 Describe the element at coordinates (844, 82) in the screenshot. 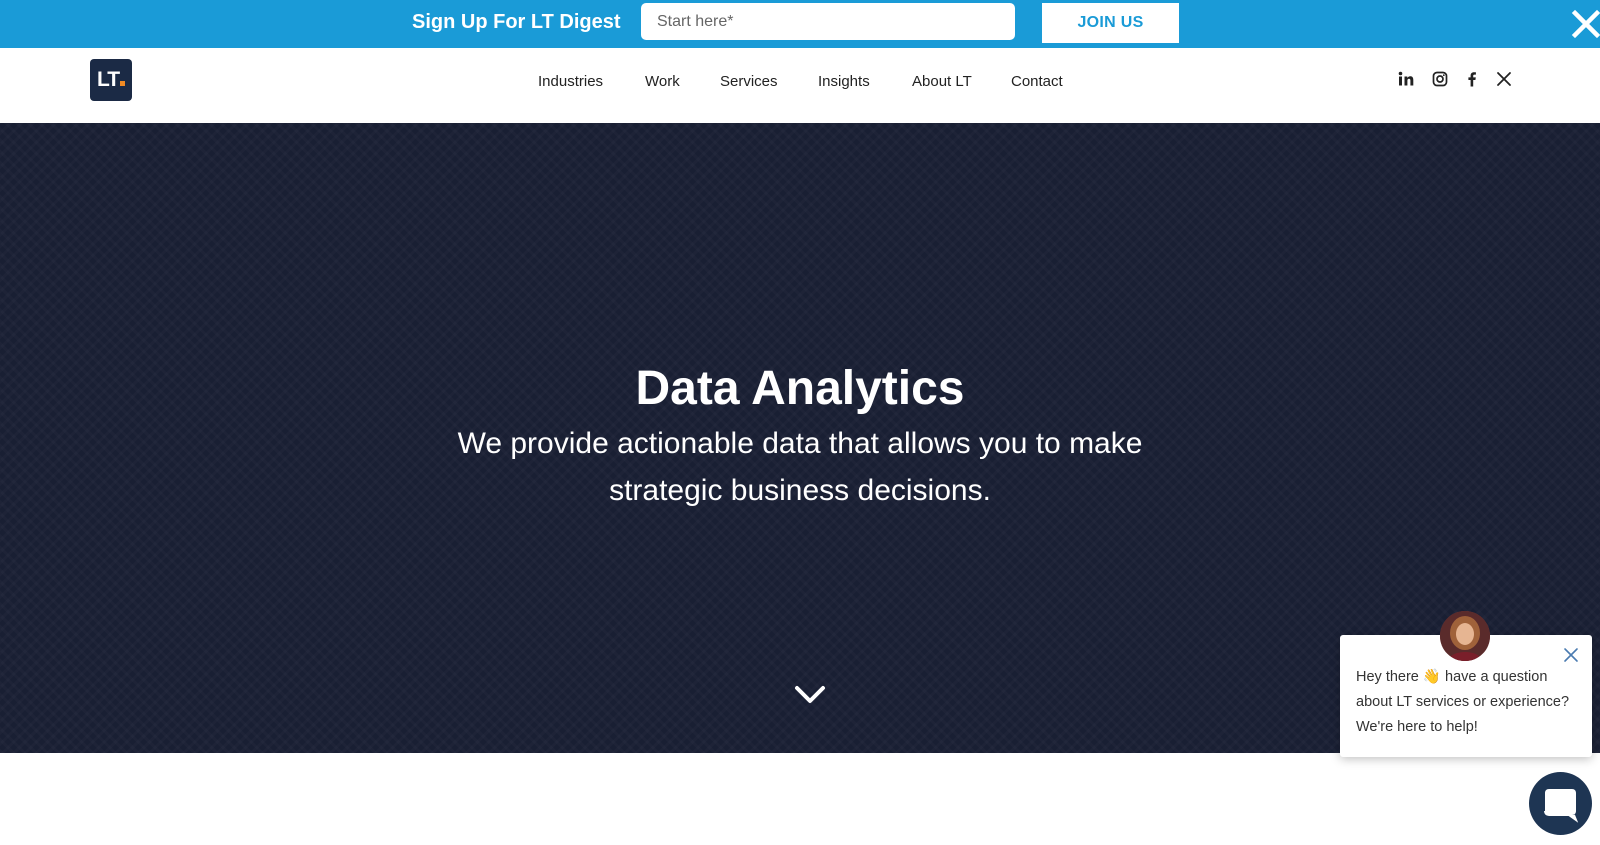

I see `nav-insights: Insights` at that location.